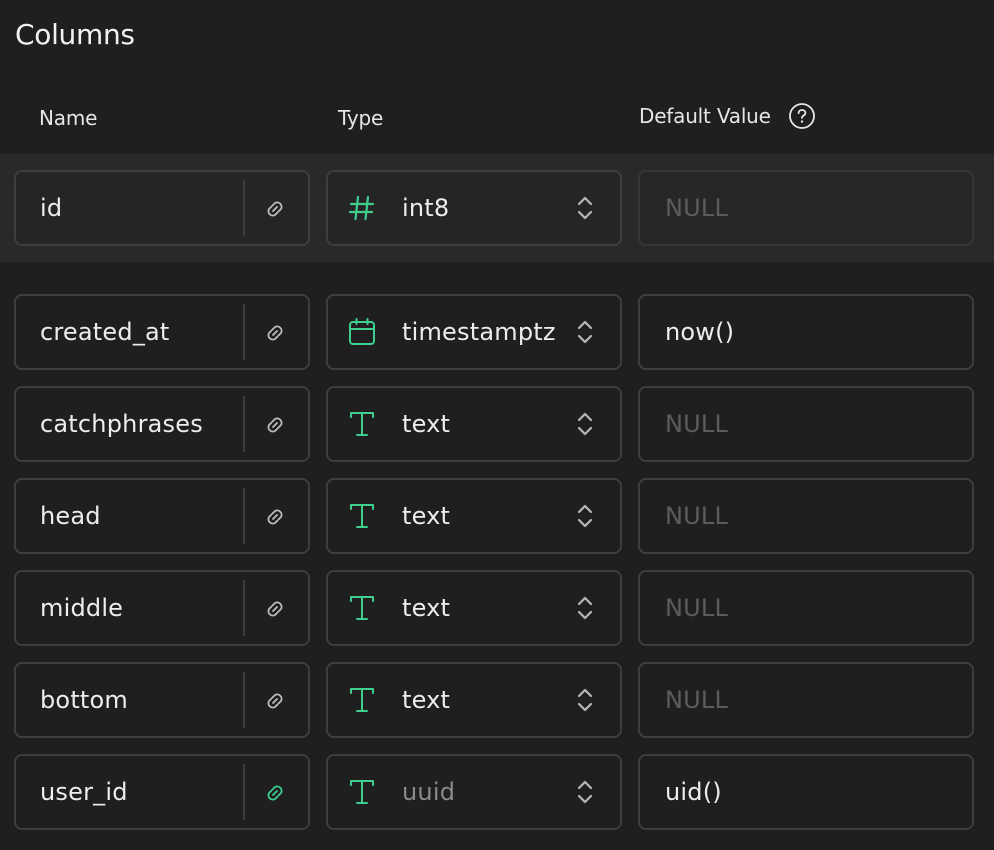 The width and height of the screenshot is (994, 850). What do you see at coordinates (68, 118) in the screenshot?
I see `column-header-name: Name` at bounding box center [68, 118].